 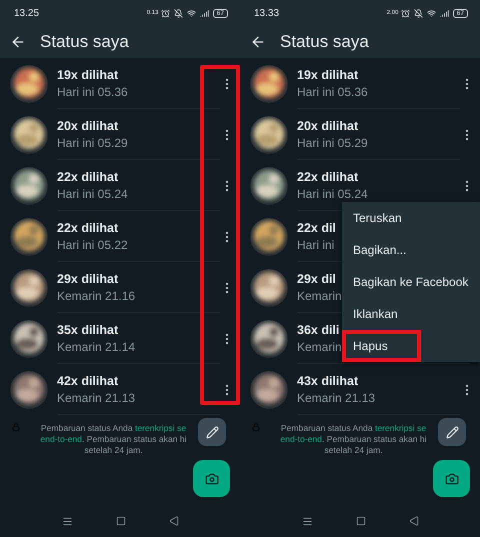 What do you see at coordinates (411, 282) in the screenshot?
I see `menu-item: Bagikan ke Facebook` at bounding box center [411, 282].